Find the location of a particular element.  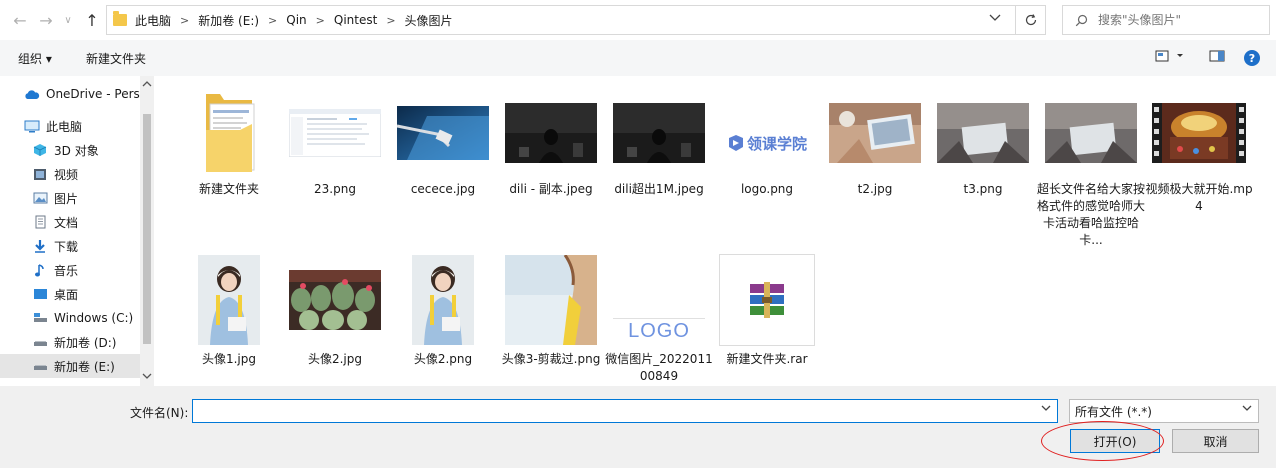

view-options-button is located at coordinates (1170, 57).